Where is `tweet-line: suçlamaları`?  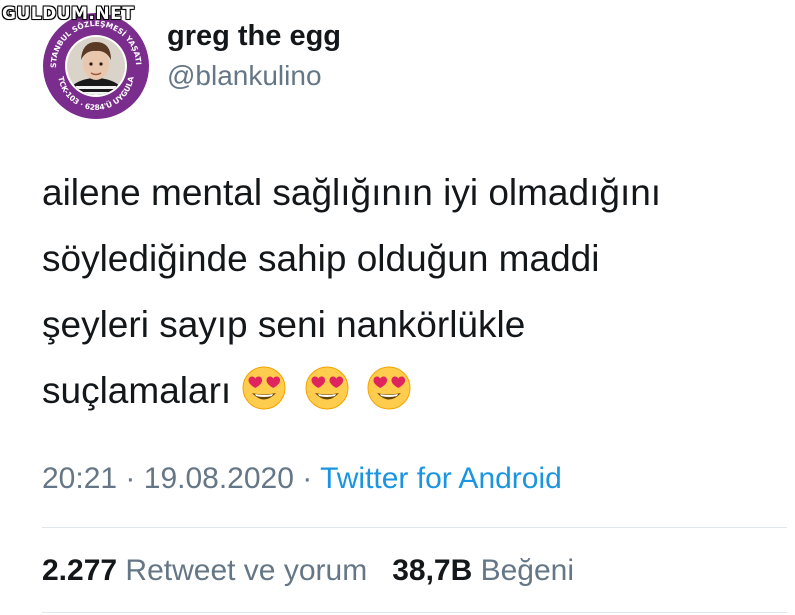
tweet-line: suçlamaları is located at coordinates (412, 391).